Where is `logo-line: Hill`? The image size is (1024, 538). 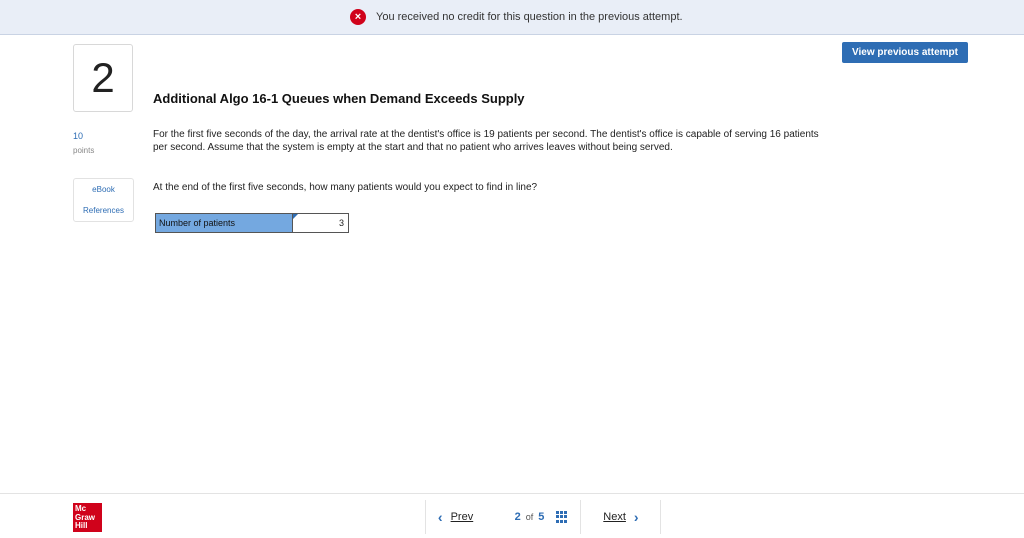 logo-line: Hill is located at coordinates (81, 525).